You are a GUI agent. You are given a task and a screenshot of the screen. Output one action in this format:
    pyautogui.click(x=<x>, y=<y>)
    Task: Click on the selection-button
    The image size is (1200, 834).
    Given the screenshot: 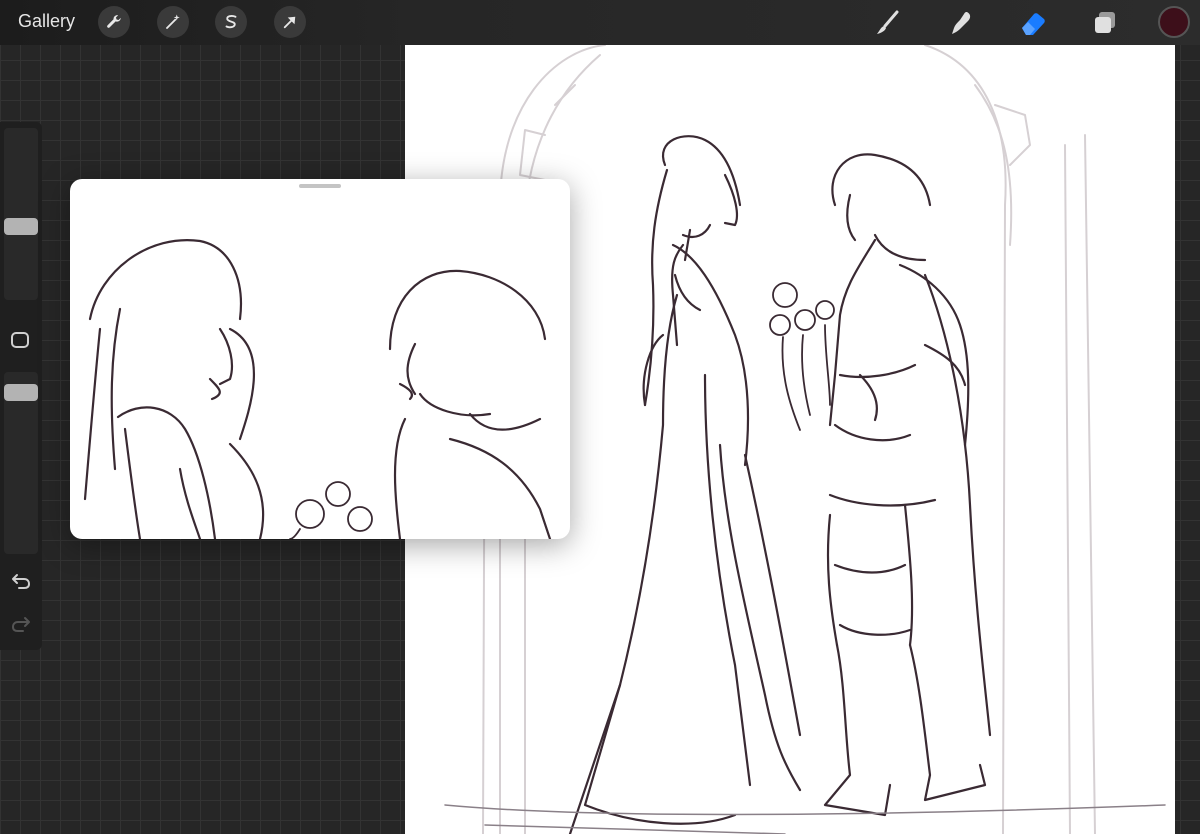 What is the action you would take?
    pyautogui.click(x=231, y=22)
    